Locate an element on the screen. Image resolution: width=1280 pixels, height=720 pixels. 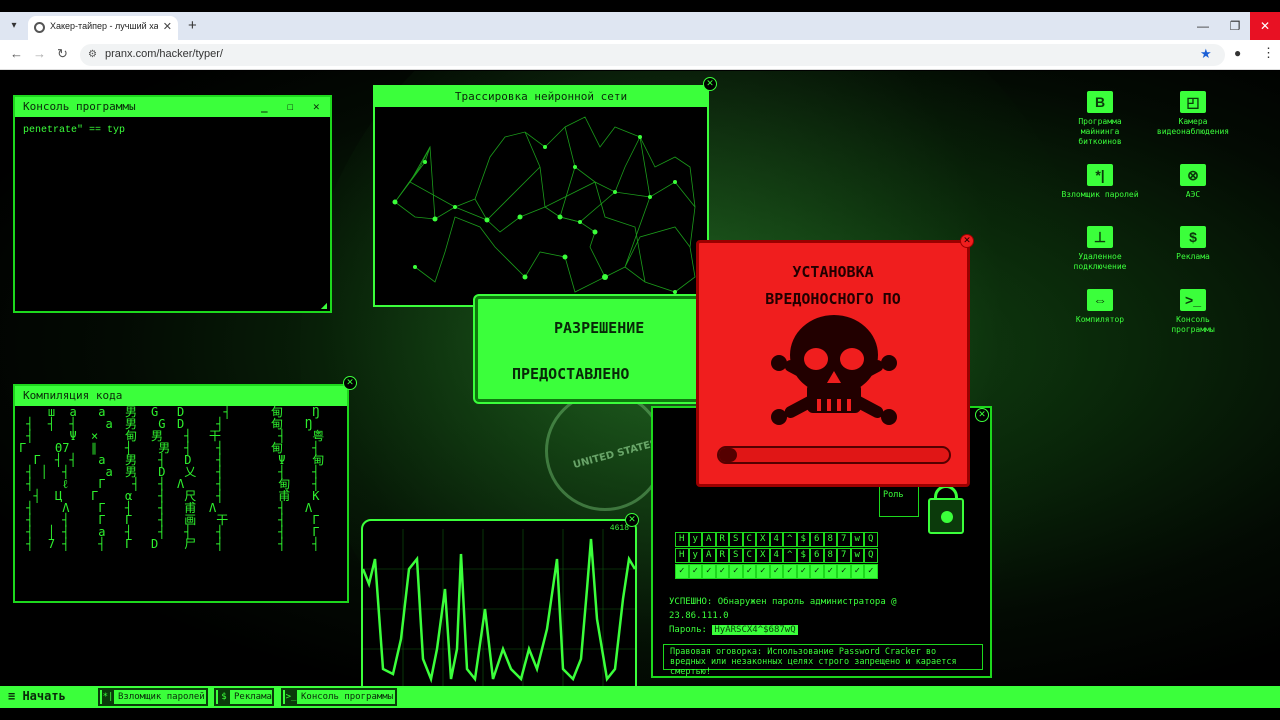
nuclear-plant-shortcut: ⊗ АЭС is located at coordinates (1193, 182).